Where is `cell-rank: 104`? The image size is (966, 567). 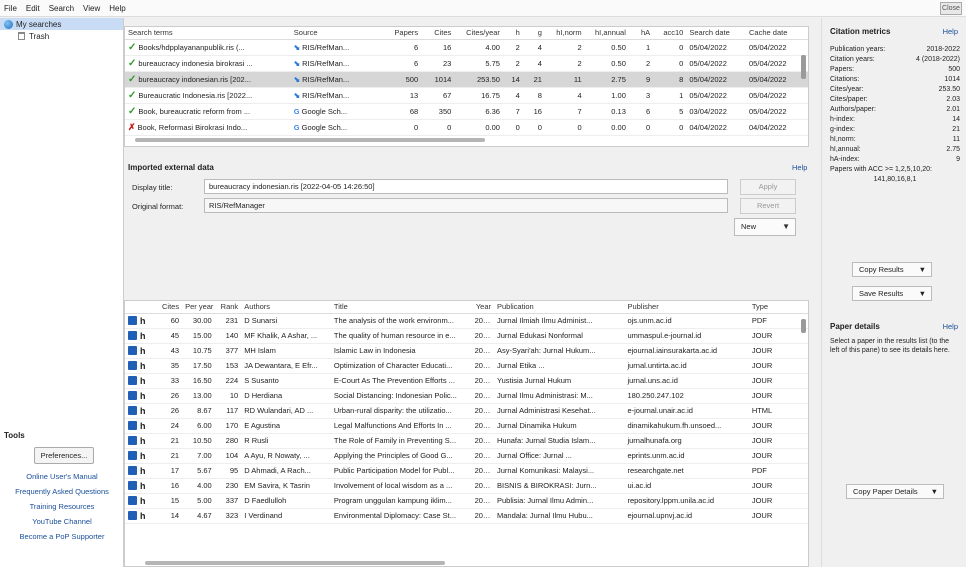 cell-rank: 104 is located at coordinates (228, 456).